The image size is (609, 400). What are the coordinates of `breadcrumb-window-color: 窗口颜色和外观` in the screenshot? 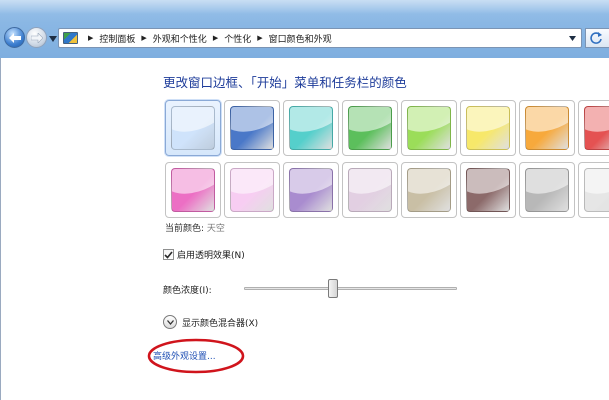 It's located at (300, 38).